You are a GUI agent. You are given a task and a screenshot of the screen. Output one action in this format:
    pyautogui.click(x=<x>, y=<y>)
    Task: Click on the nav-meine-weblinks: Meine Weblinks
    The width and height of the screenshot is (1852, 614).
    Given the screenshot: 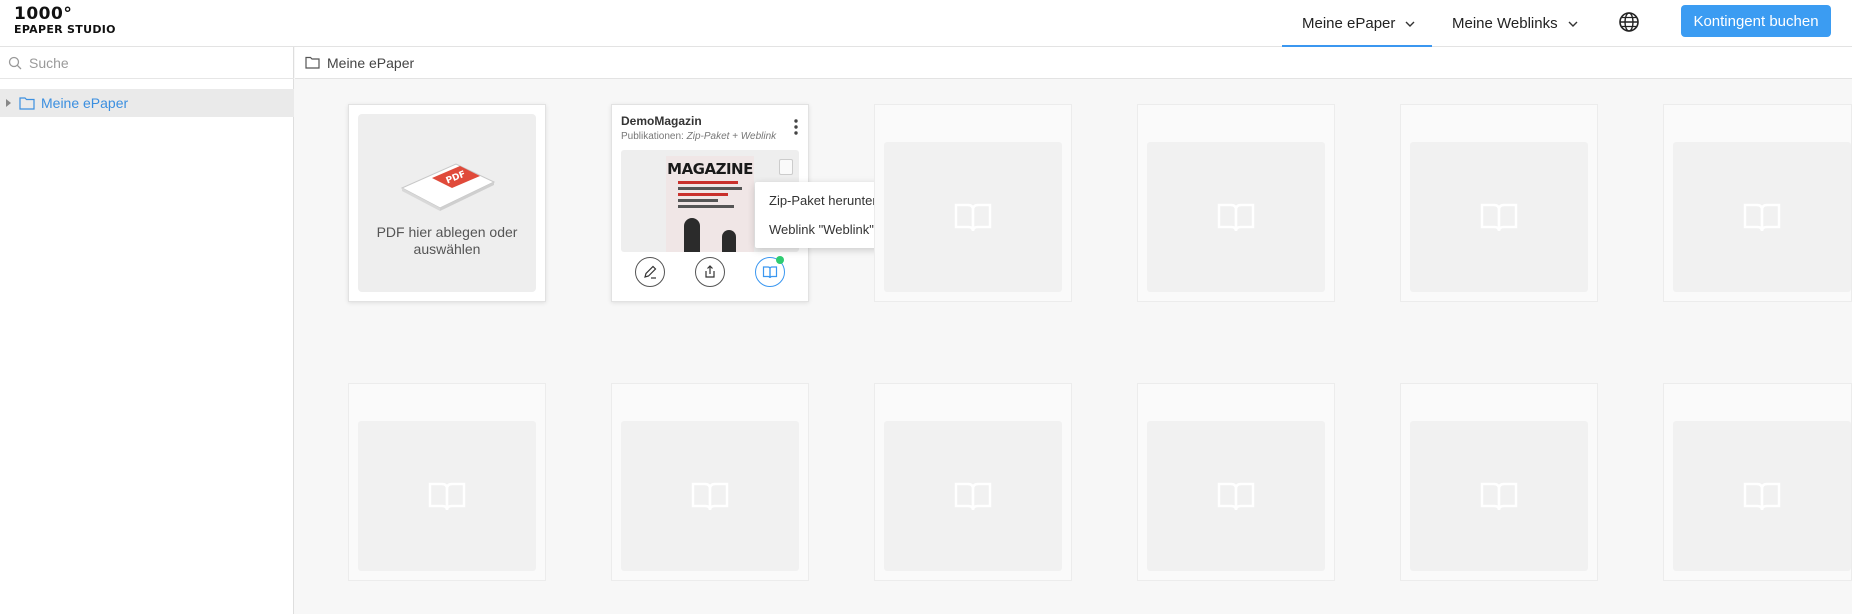 What is the action you would take?
    pyautogui.click(x=1515, y=23)
    